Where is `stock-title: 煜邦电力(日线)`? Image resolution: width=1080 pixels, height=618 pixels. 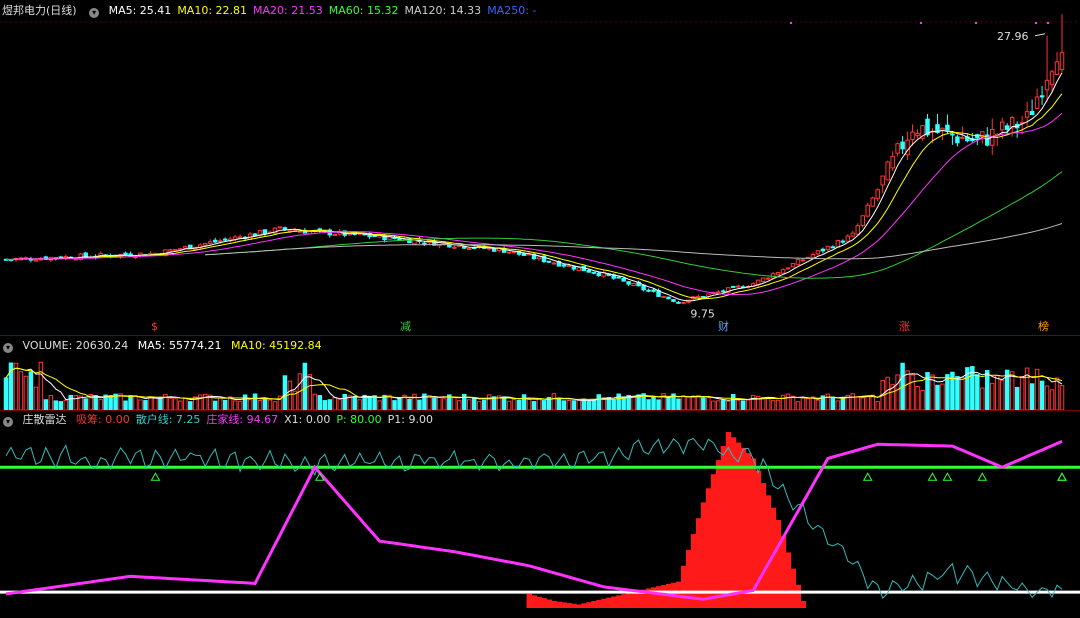
stock-title: 煜邦电力(日线) is located at coordinates (39, 10).